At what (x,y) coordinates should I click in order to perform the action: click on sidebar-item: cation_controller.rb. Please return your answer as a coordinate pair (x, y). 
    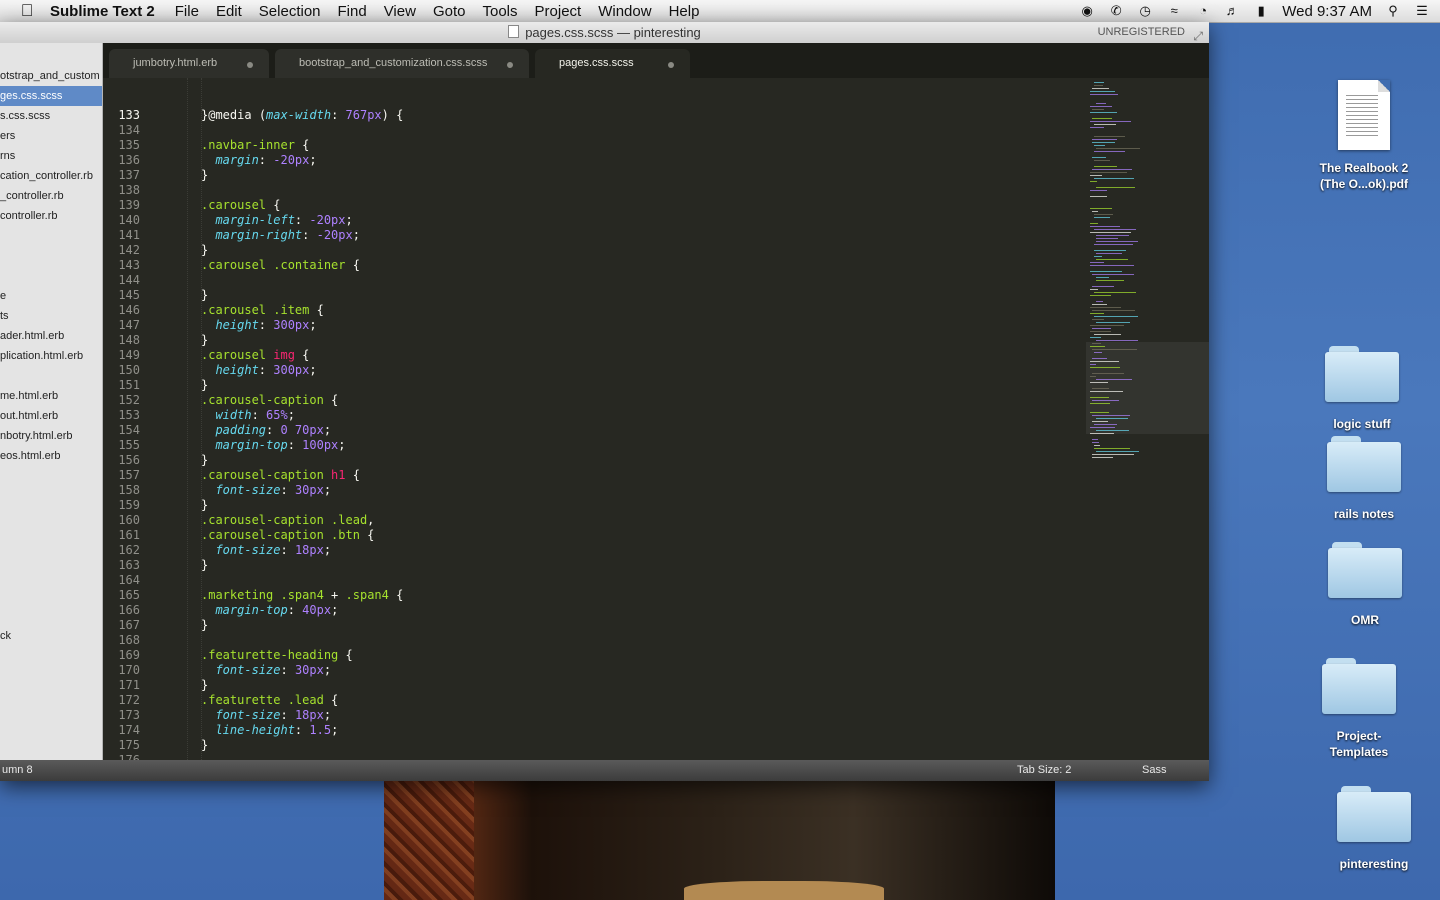
    Looking at the image, I should click on (46, 176).